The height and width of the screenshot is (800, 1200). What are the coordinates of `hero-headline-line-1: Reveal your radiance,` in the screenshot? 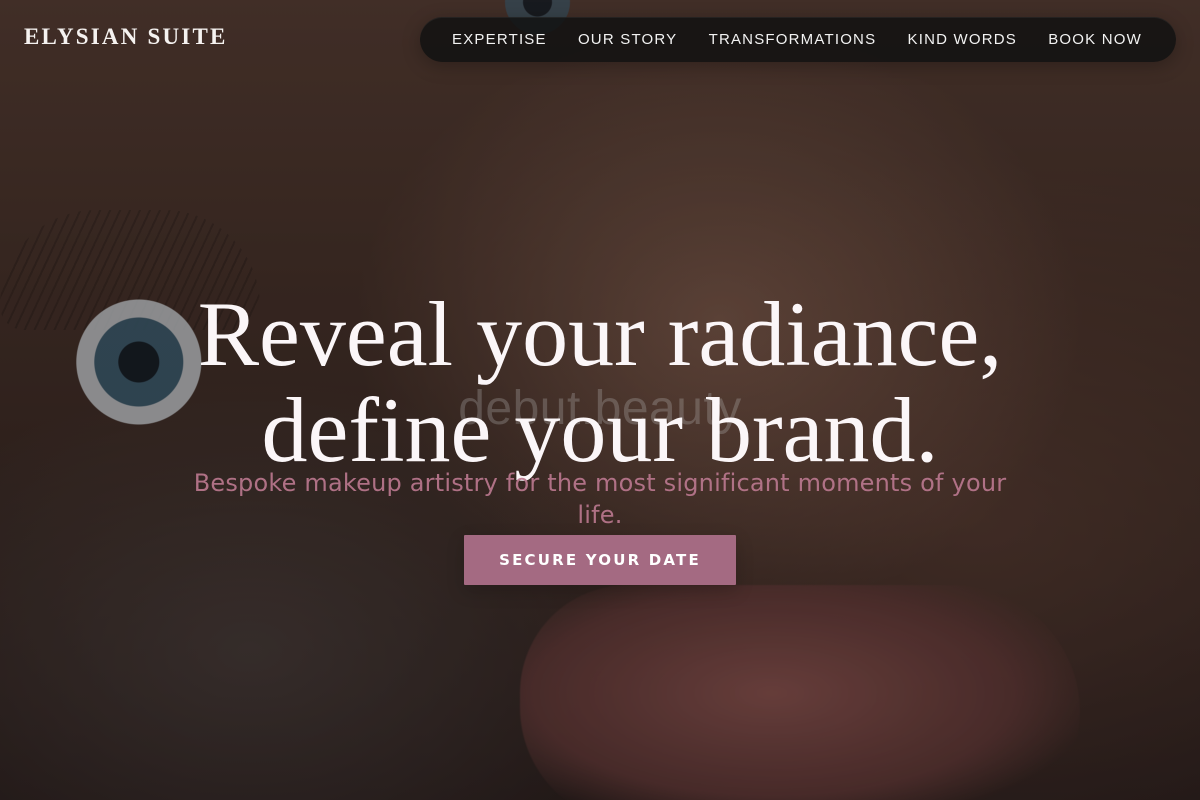 It's located at (600, 333).